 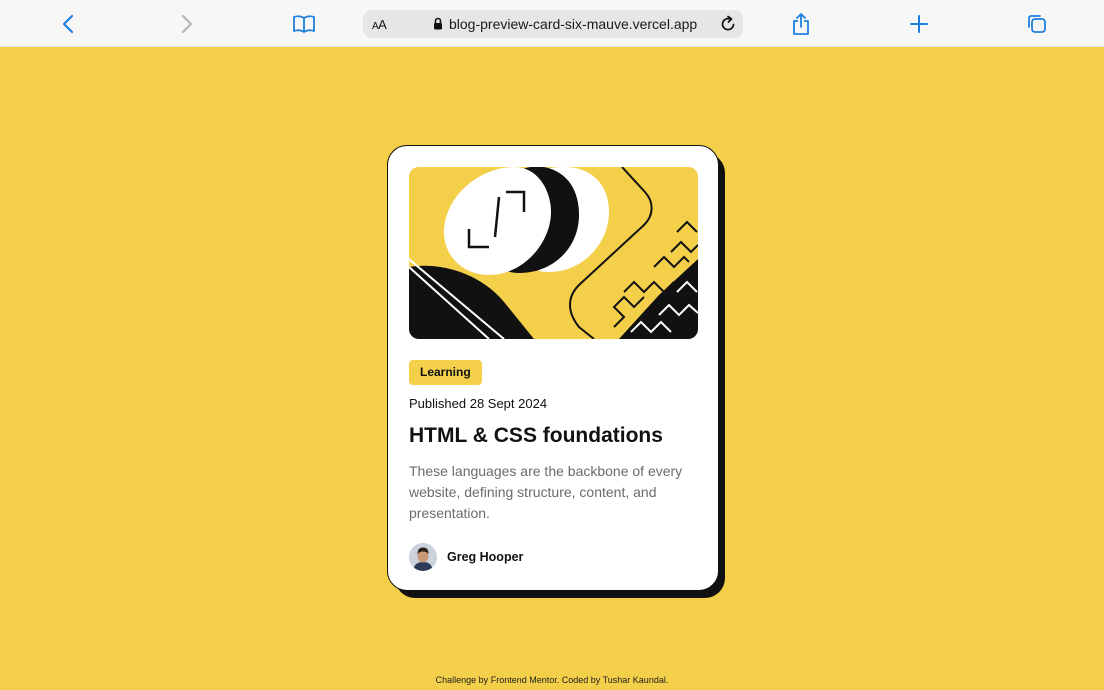 I want to click on forward-button, so click(x=186, y=24).